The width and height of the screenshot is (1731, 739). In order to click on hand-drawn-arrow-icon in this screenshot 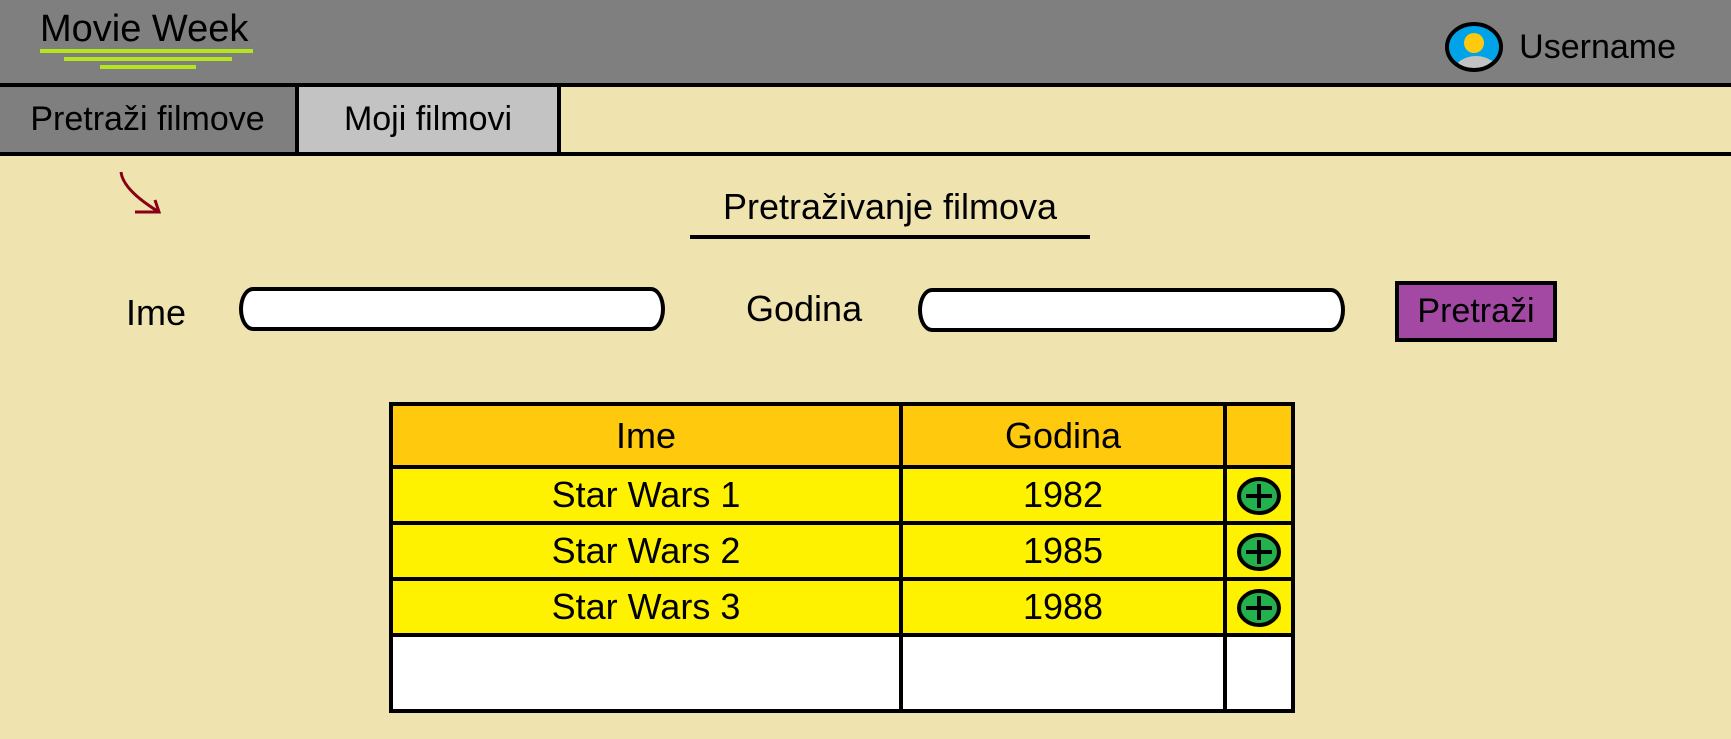, I will do `click(140, 192)`.